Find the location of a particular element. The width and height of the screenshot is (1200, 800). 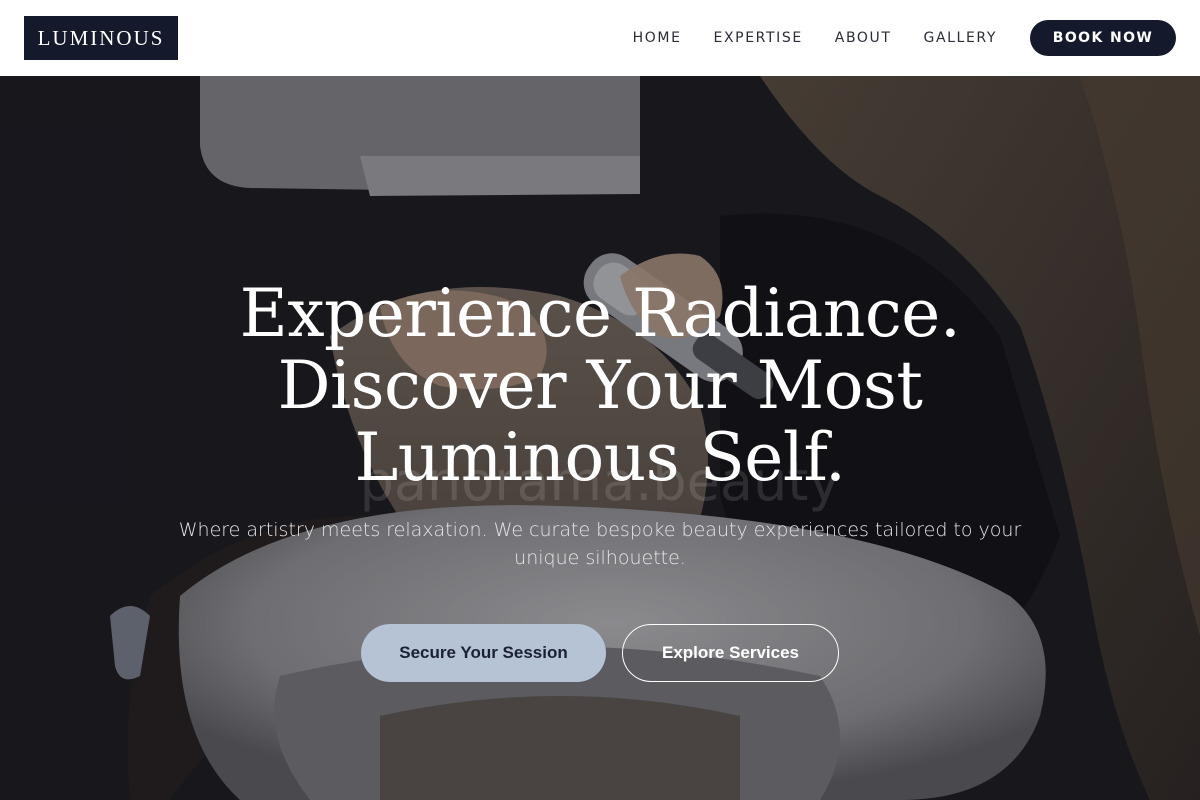

nav-link-about: ABOUT is located at coordinates (863, 38).